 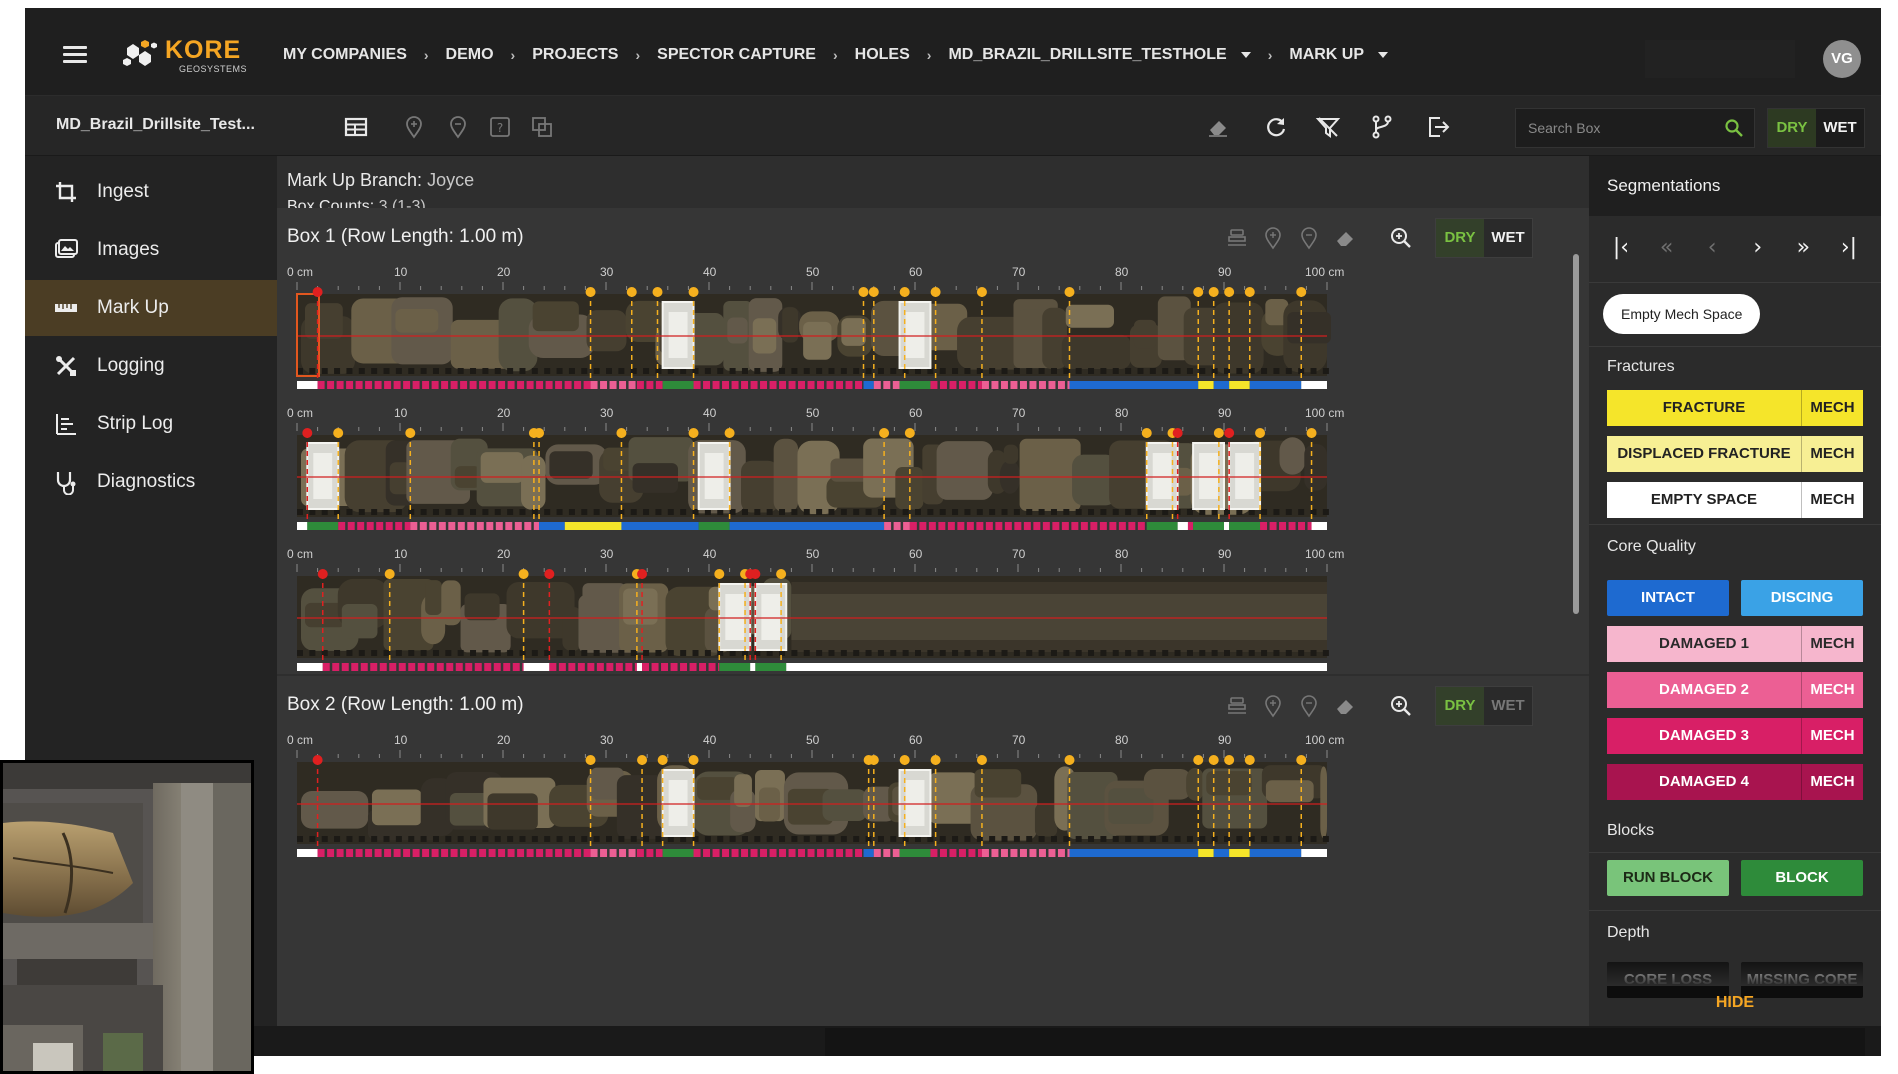 What do you see at coordinates (1816, 128) in the screenshot?
I see `dry-wet-toggle: DRY WET` at bounding box center [1816, 128].